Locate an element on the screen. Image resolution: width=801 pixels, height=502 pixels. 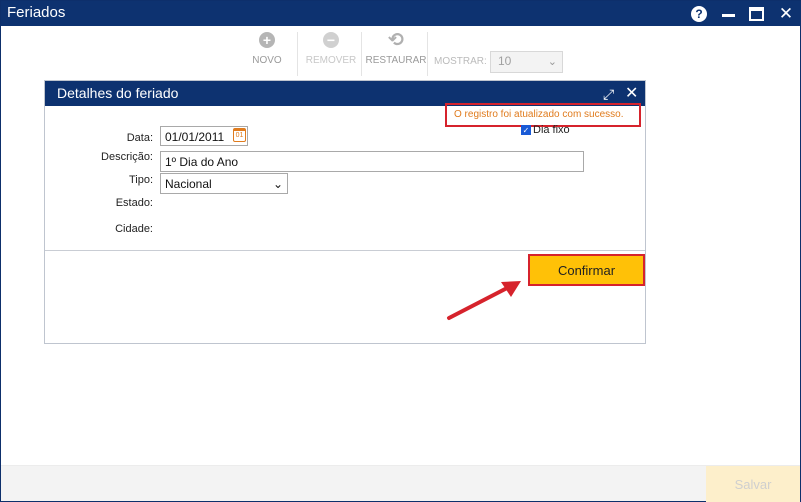
plus-circle-icon: + is located at coordinates (267, 40).